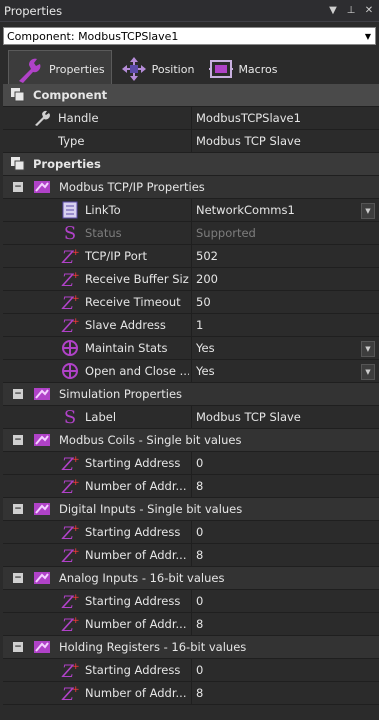 The width and height of the screenshot is (379, 720). I want to click on prop-label: Maintain Stats, so click(126, 348).